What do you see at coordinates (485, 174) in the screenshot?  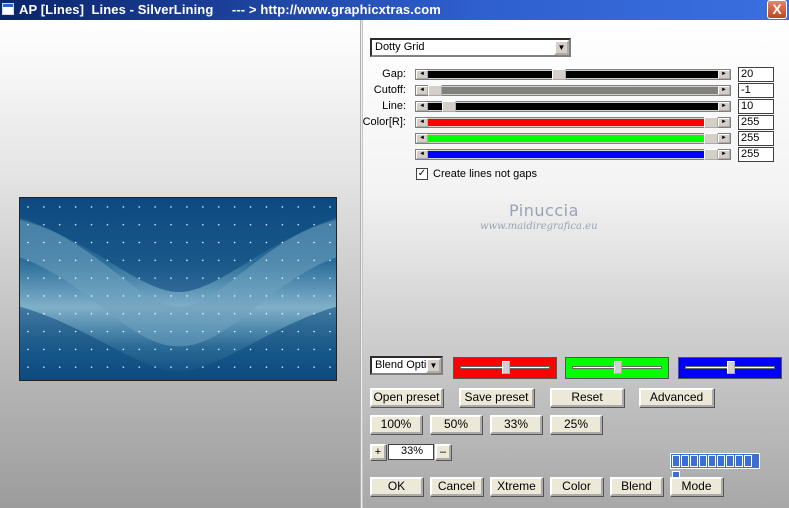 I see `create-lines-label: Create lines not gaps` at bounding box center [485, 174].